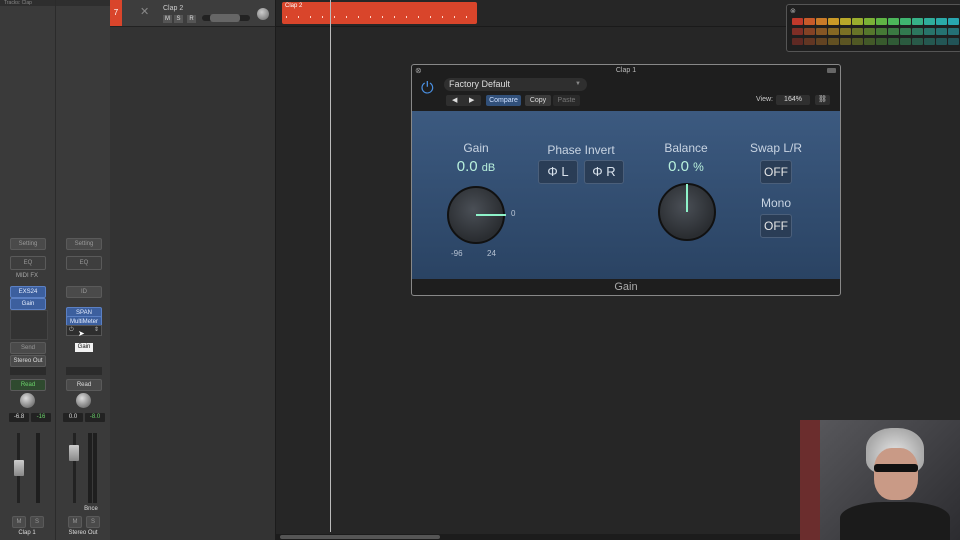  I want to click on webcam-overlay, so click(880, 480).